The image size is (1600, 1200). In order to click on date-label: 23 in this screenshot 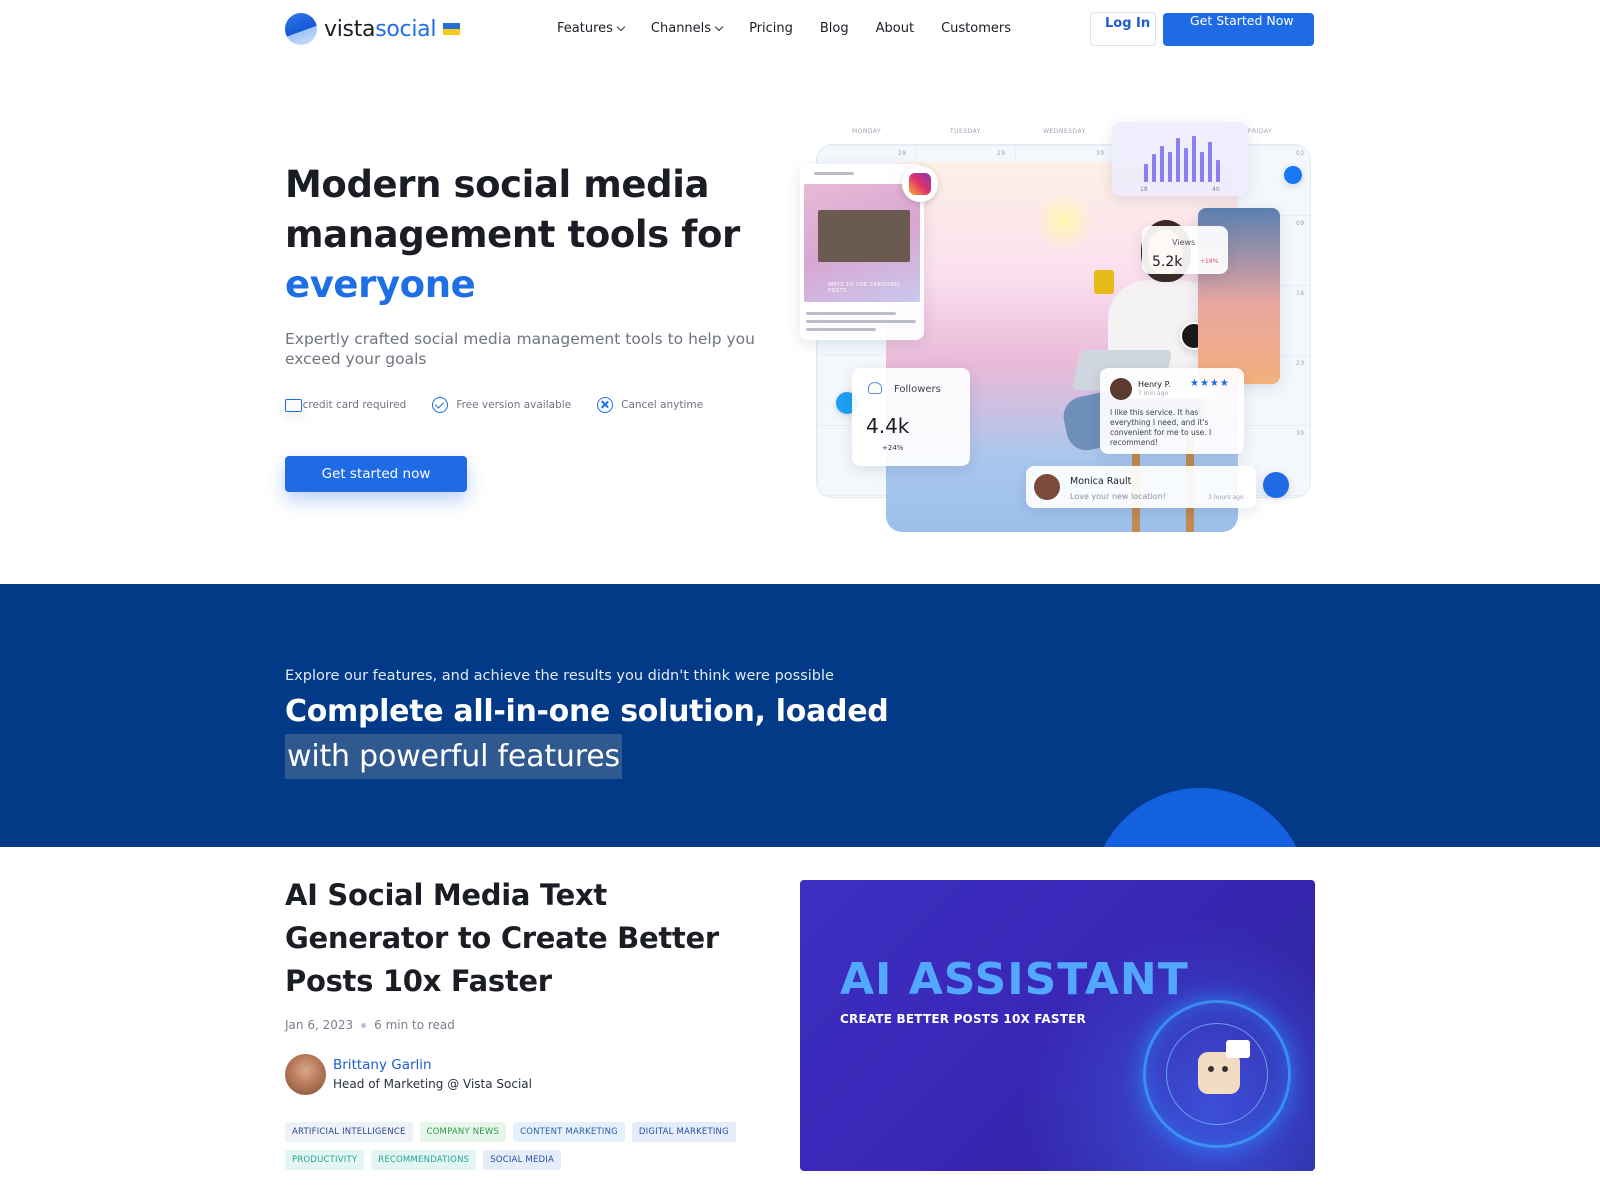, I will do `click(1300, 363)`.